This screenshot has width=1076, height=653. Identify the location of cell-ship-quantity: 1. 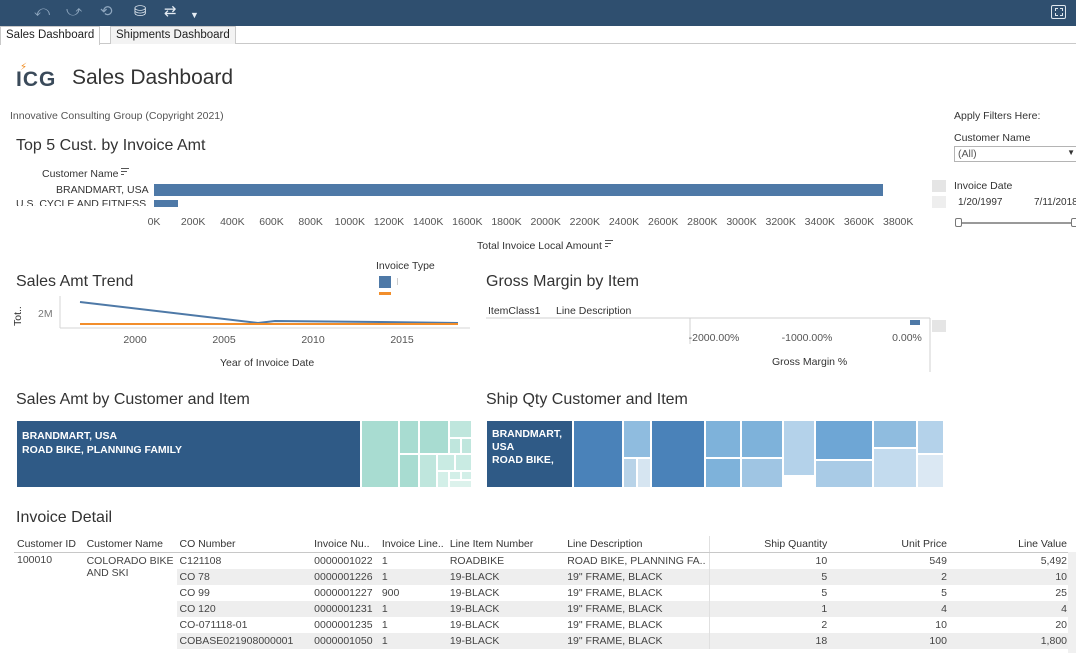
(770, 608).